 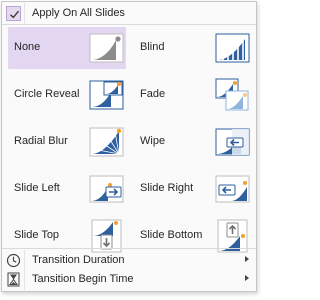 I want to click on circle-reveal-transition-icon, so click(x=106, y=95).